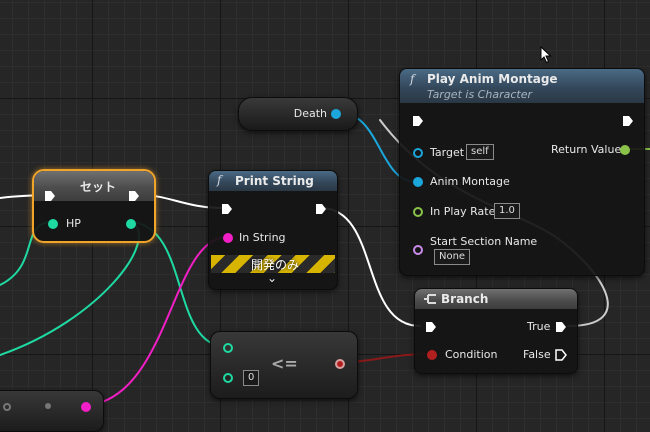  I want to click on start-section-label: Start Section Name, so click(484, 241).